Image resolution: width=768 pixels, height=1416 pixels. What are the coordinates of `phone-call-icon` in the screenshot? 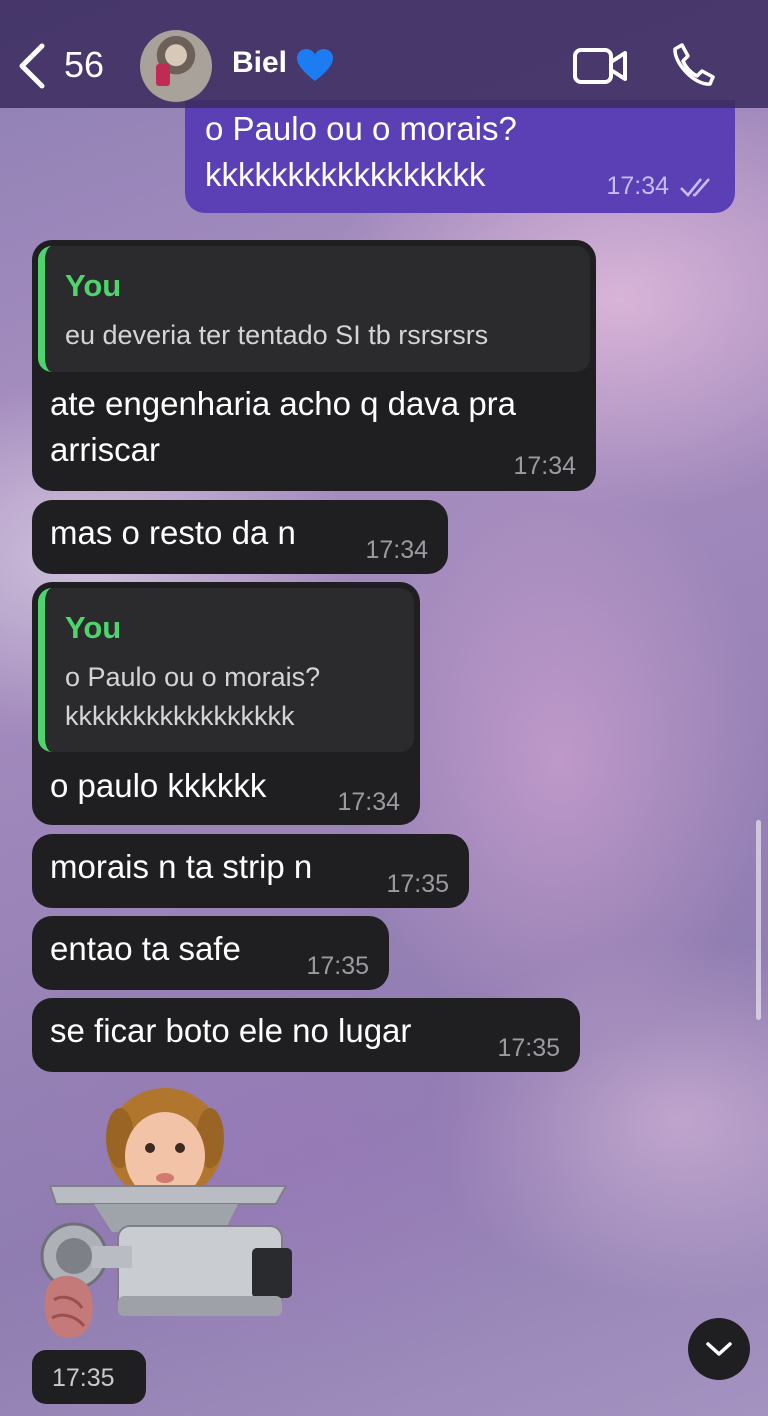 It's located at (693, 65).